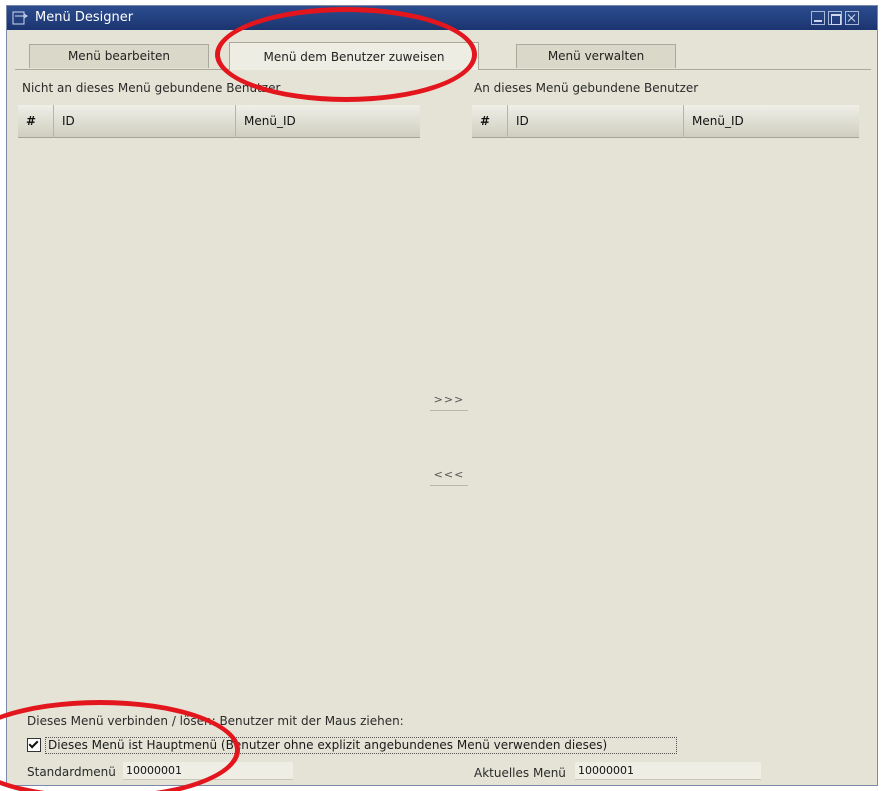 The height and width of the screenshot is (791, 885). Describe the element at coordinates (818, 18) in the screenshot. I see `minimize-icon` at that location.